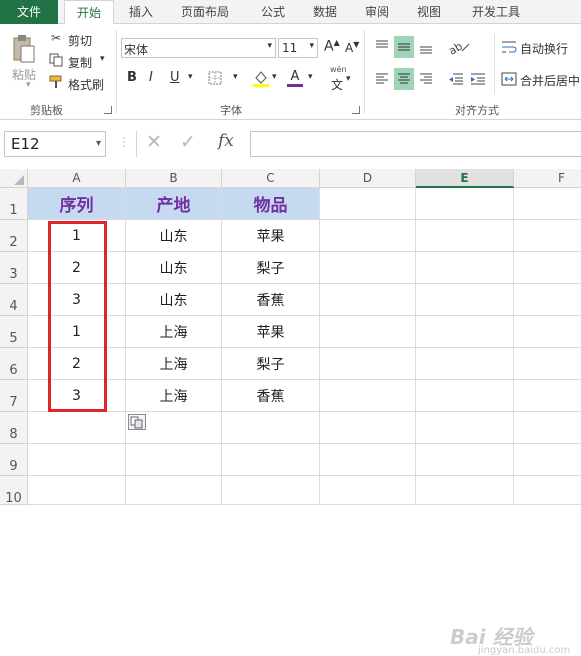  I want to click on column-header-f: F, so click(547, 178).